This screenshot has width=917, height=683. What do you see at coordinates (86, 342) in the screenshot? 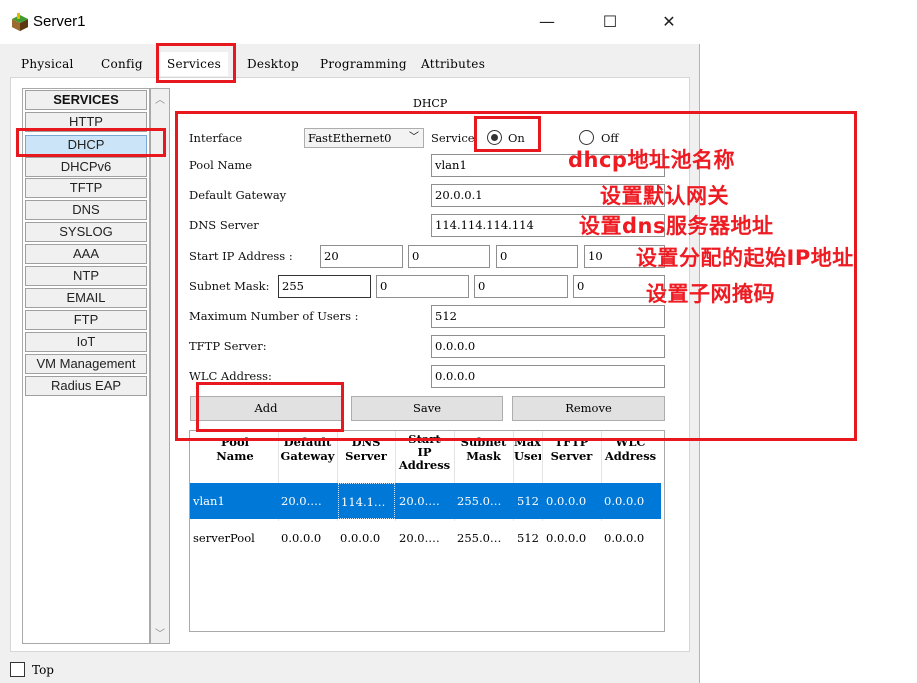
I see `service-iot: IoT` at bounding box center [86, 342].